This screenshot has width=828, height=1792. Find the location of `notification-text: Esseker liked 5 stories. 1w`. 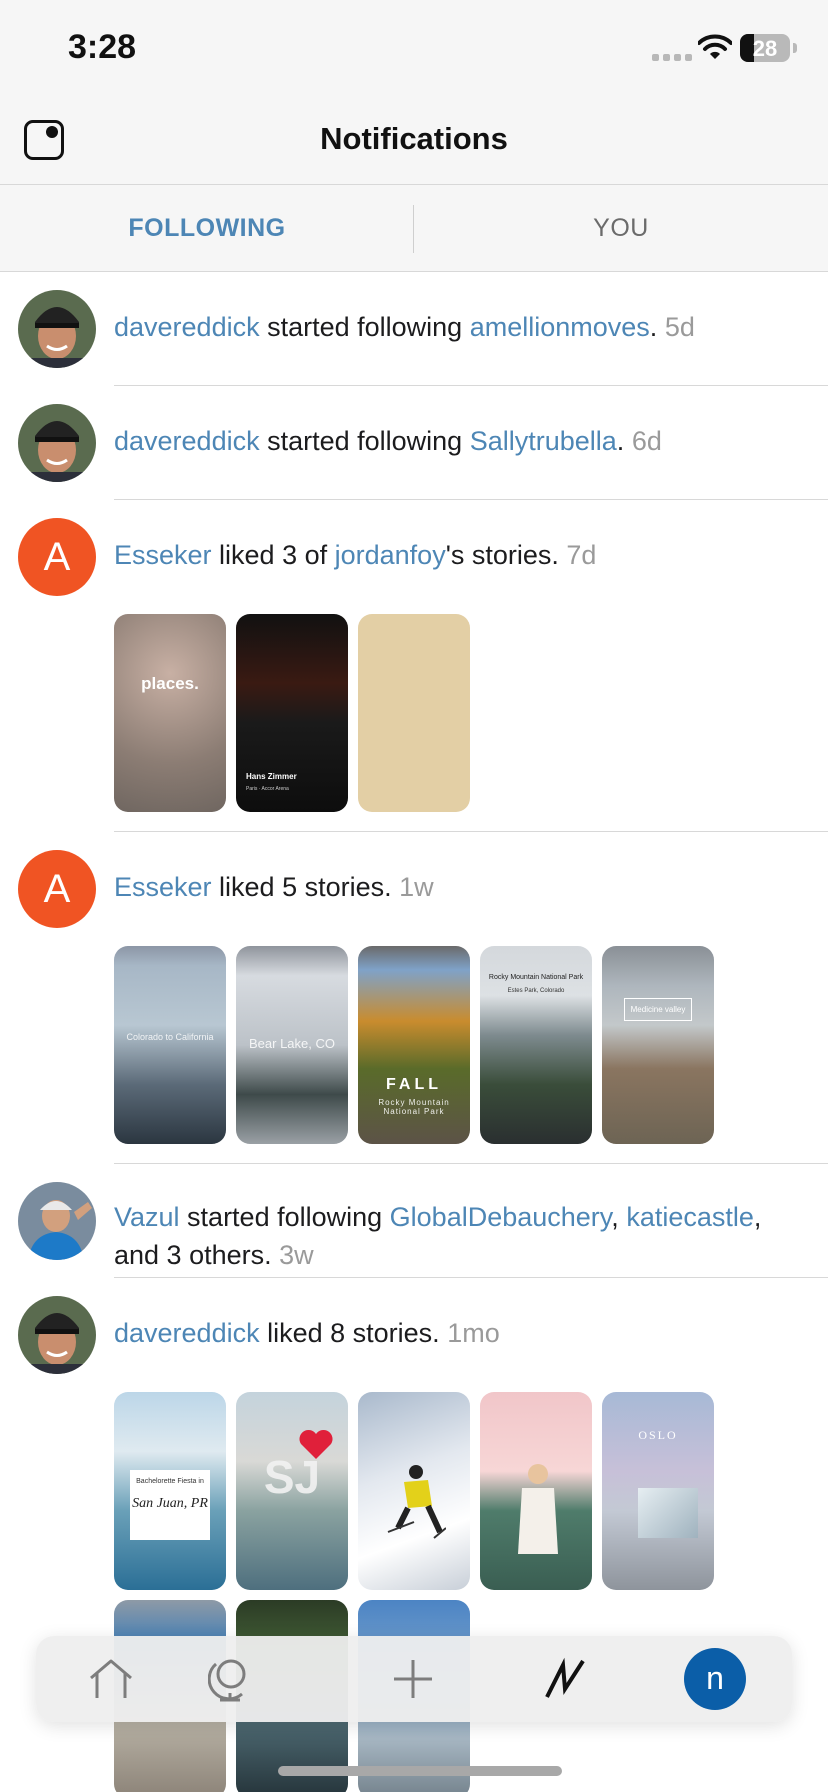

notification-text: Esseker liked 5 stories. 1w is located at coordinates (451, 887).